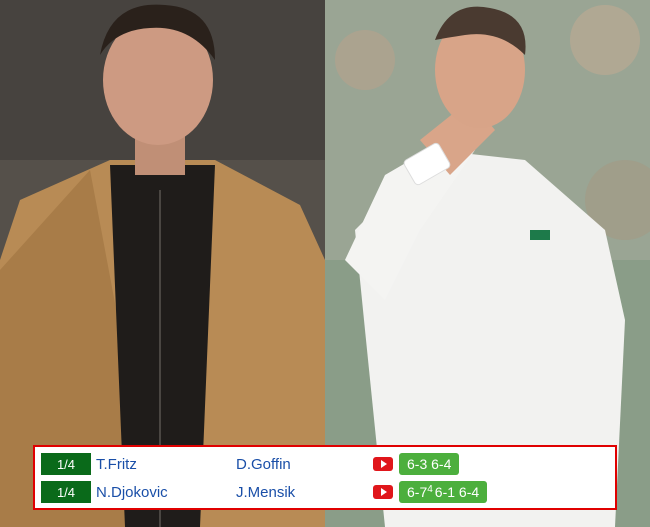  Describe the element at coordinates (265, 492) in the screenshot. I see `player-b-link: J.Mensik` at that location.